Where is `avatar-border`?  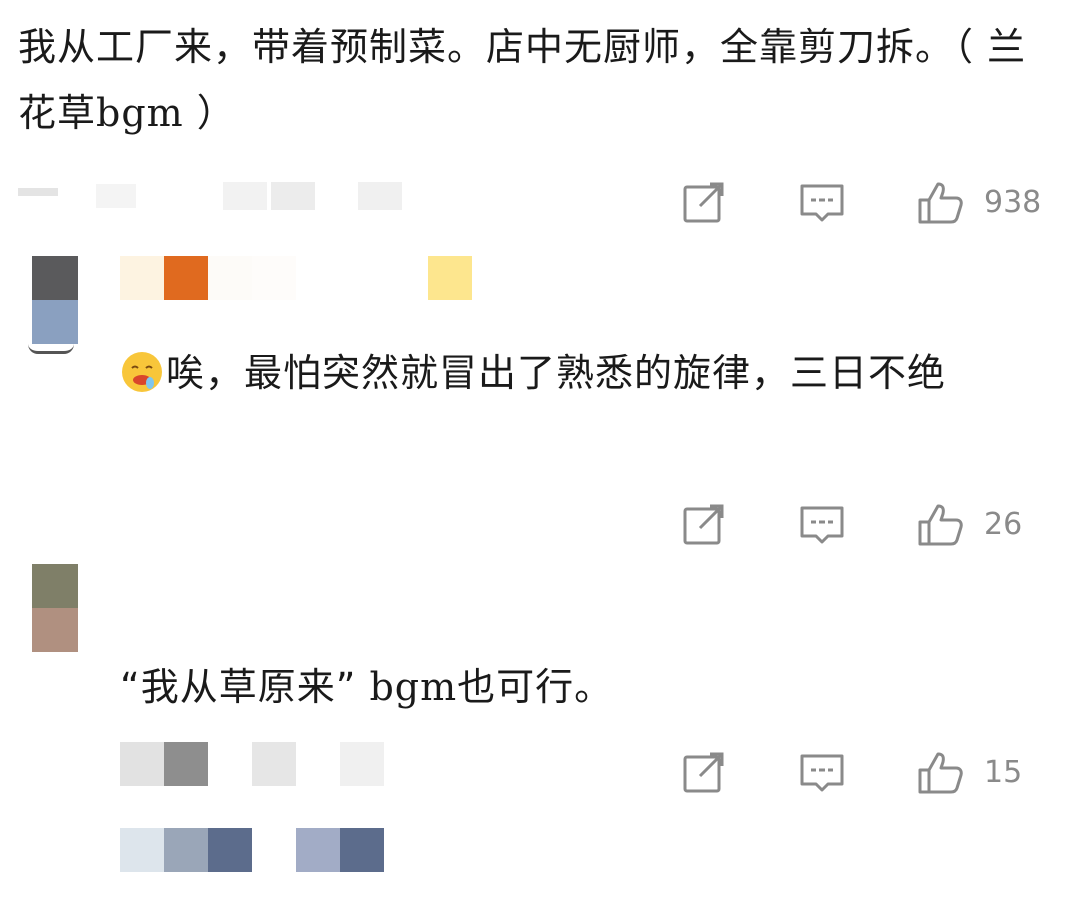 avatar-border is located at coordinates (51, 349).